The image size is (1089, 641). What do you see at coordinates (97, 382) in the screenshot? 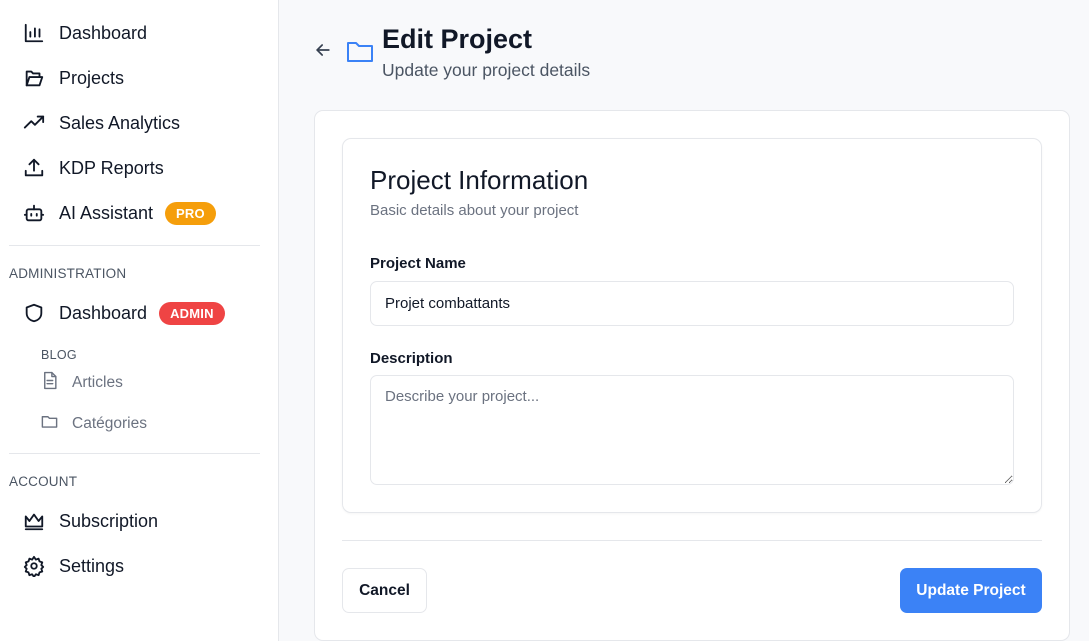
I see `sidebar-item-label: Articles` at bounding box center [97, 382].